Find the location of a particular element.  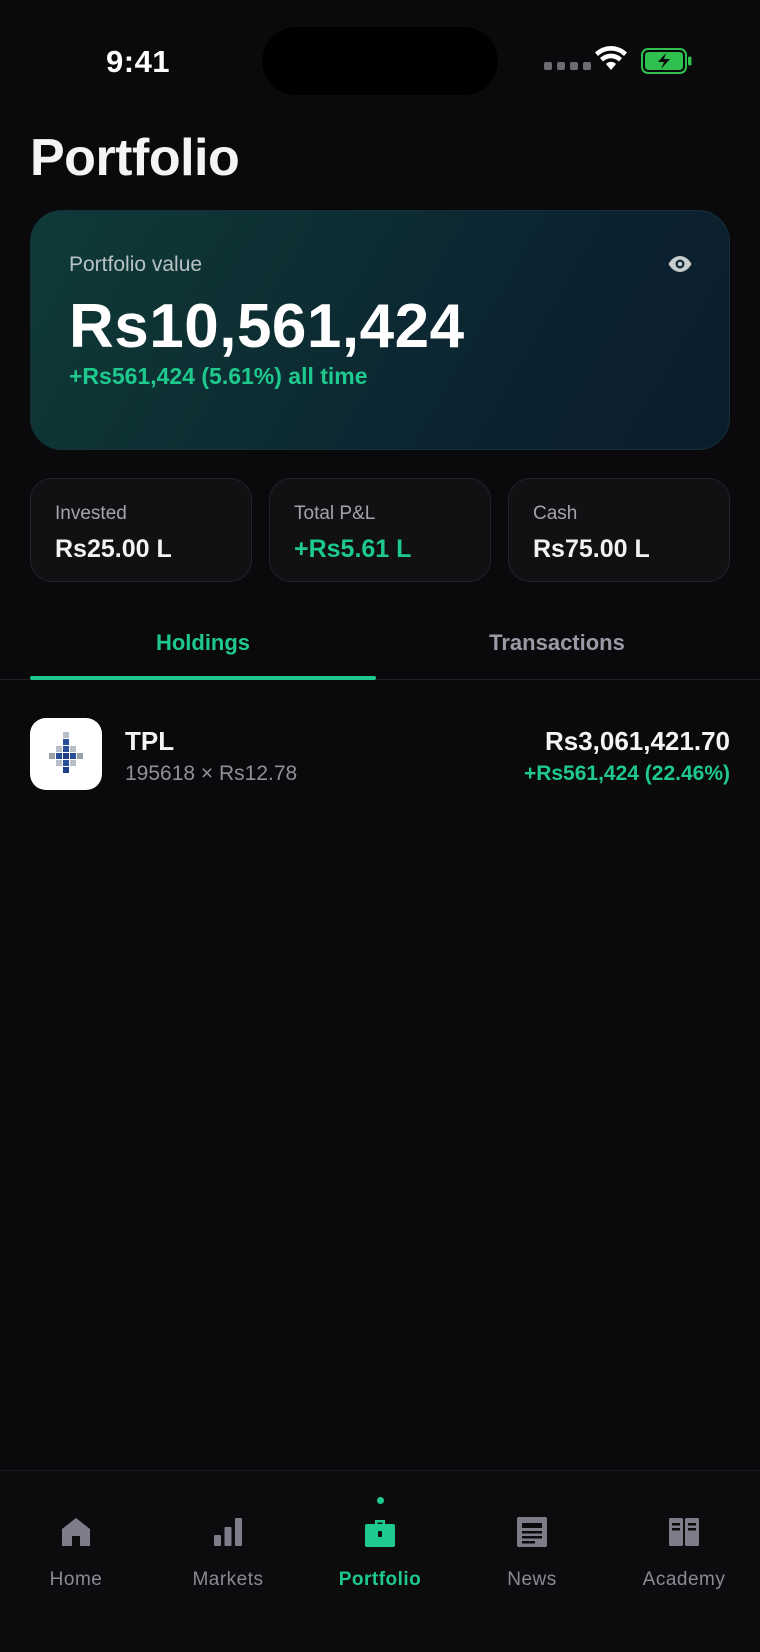

stat-card-invested: Invested Rs25.00 L is located at coordinates (141, 530).